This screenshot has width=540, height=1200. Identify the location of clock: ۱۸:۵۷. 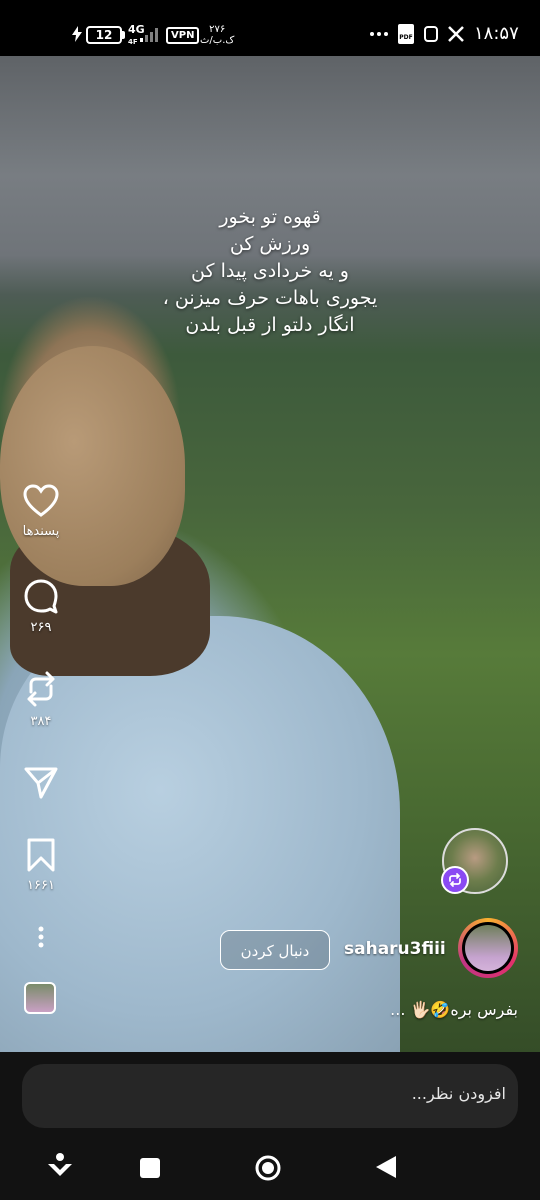
(496, 33).